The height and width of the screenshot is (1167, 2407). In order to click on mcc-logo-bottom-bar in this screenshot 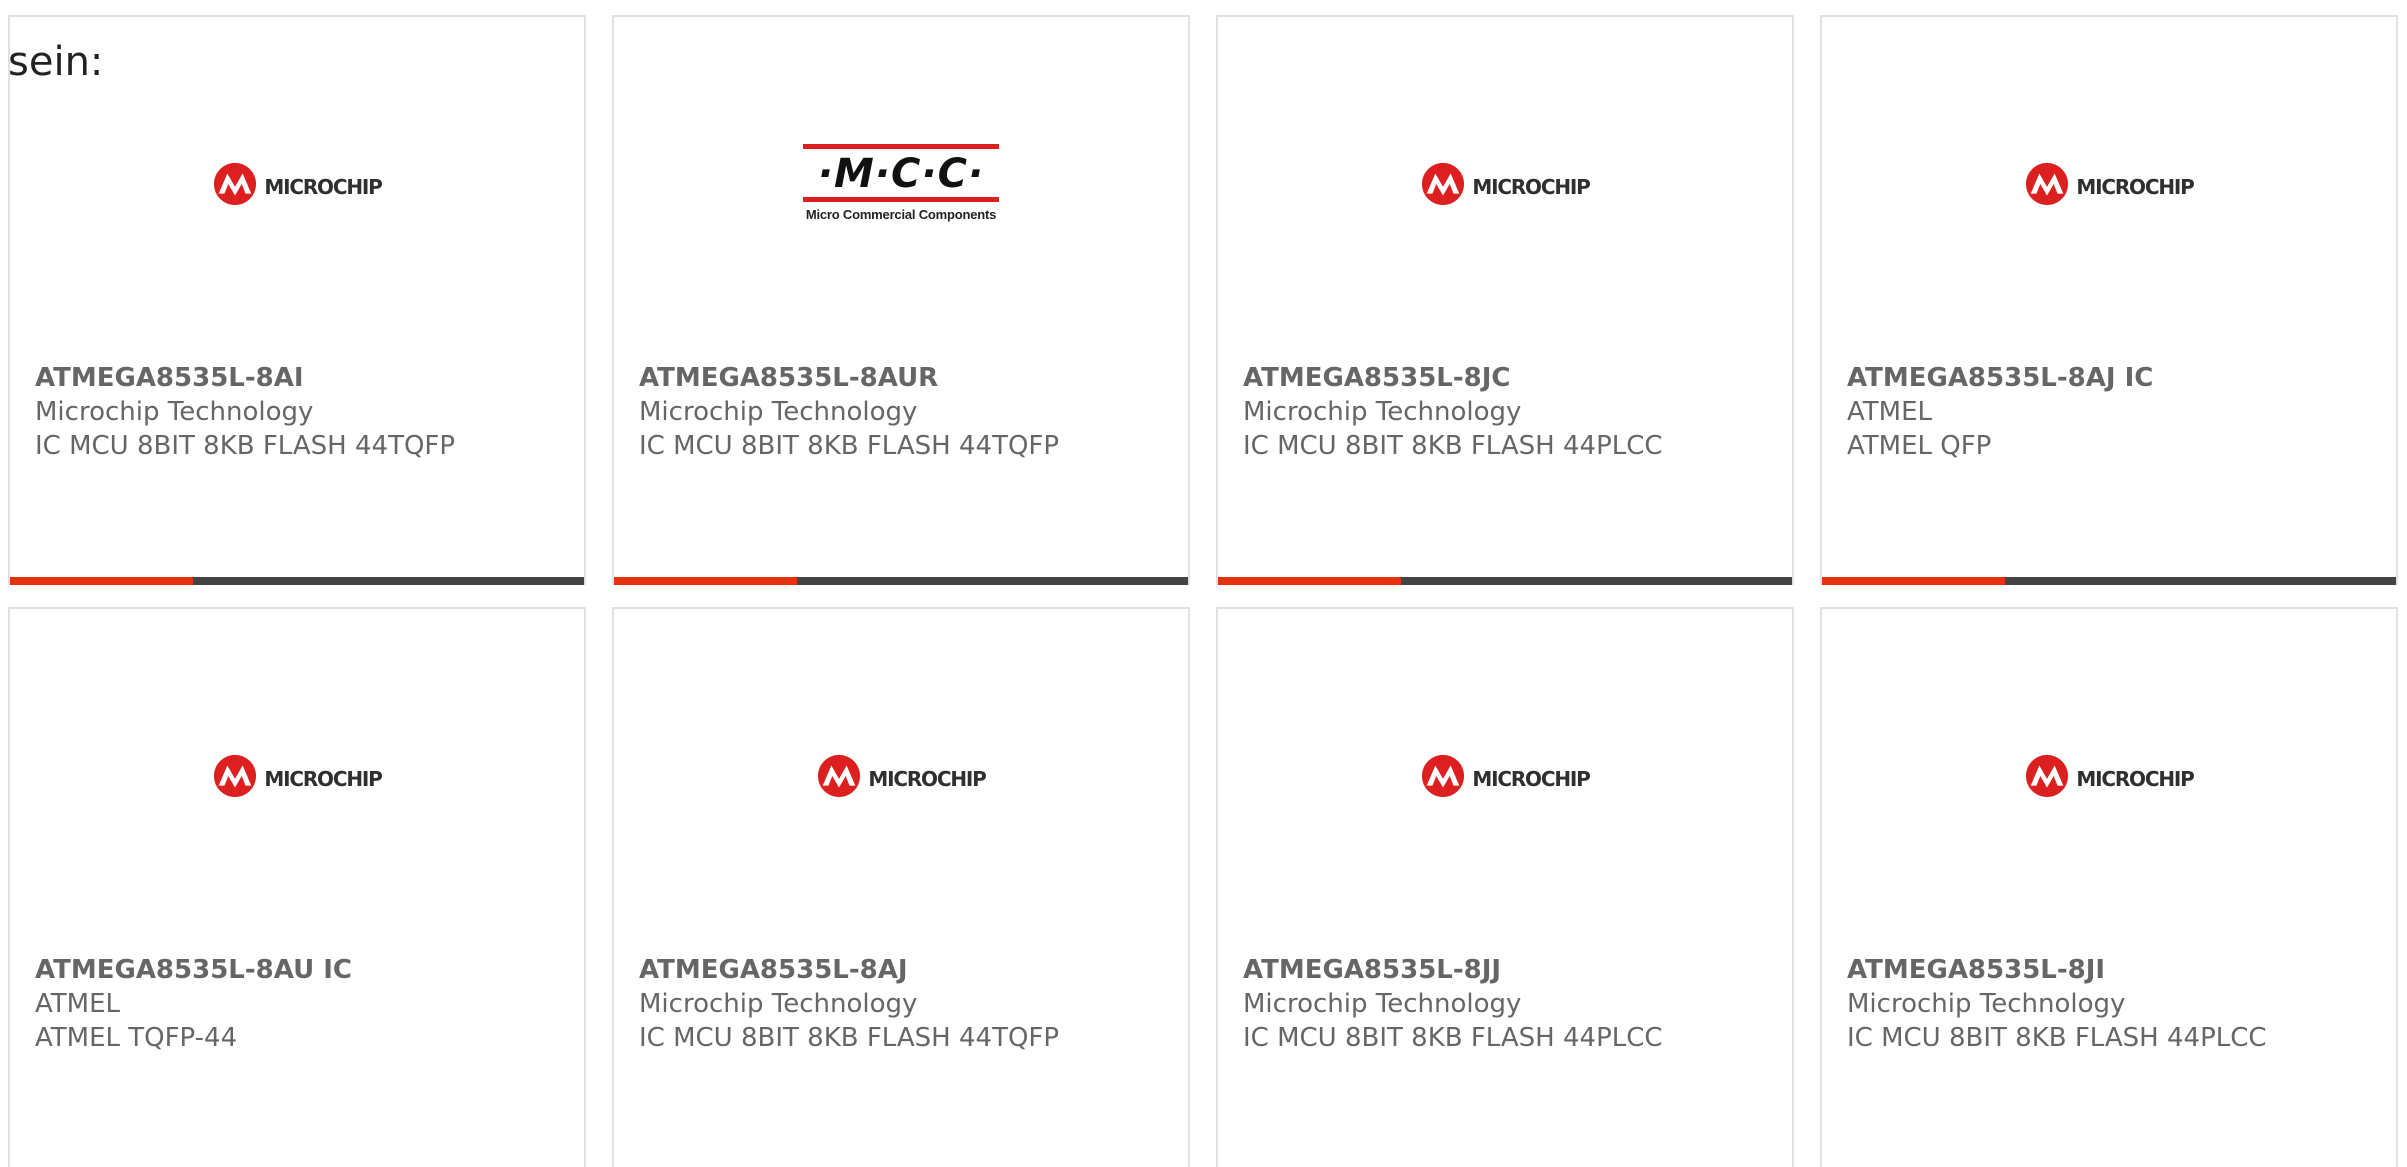, I will do `click(901, 199)`.